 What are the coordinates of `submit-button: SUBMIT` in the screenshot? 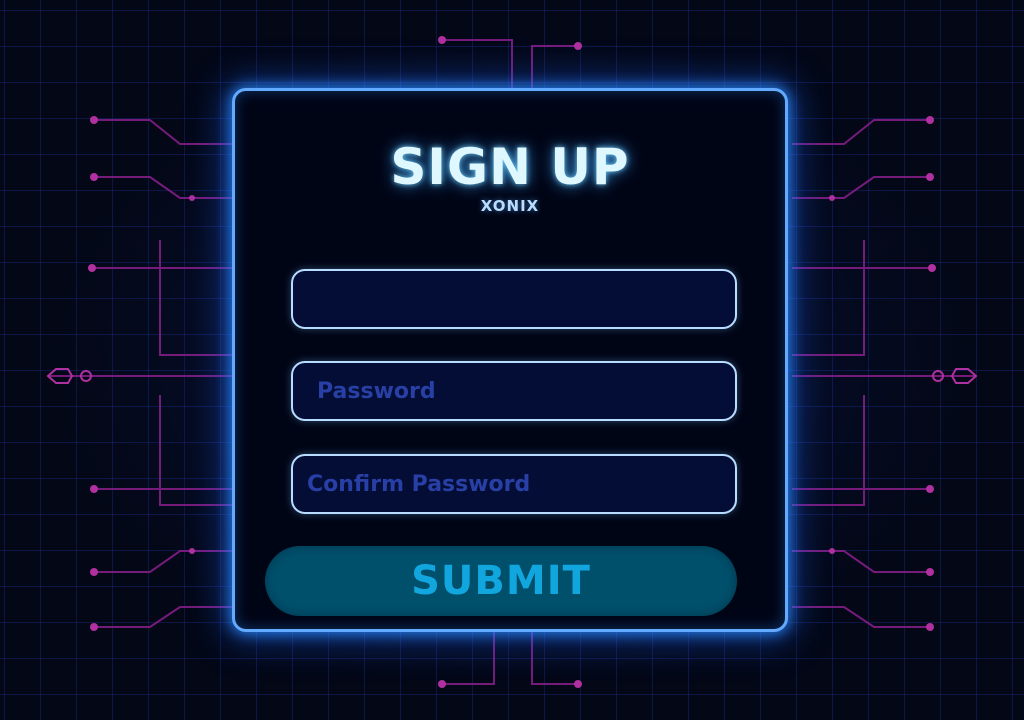 It's located at (501, 581).